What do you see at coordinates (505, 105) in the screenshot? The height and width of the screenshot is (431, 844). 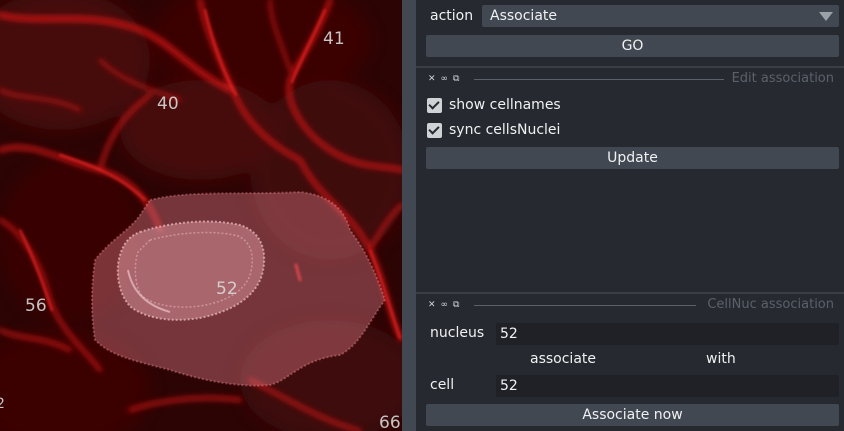 I see `show-cellnames-label: show cellnames` at bounding box center [505, 105].